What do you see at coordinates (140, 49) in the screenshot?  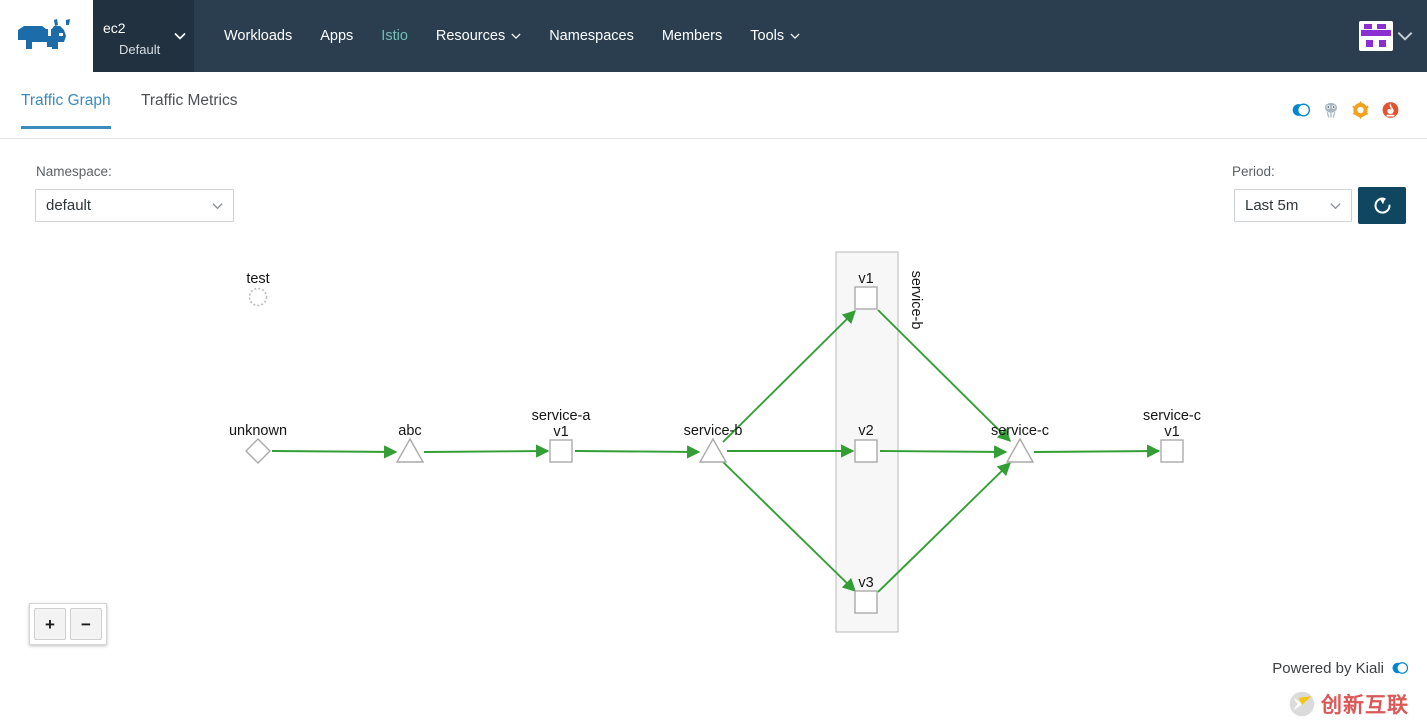 I see `cluster-subtitle: Default` at bounding box center [140, 49].